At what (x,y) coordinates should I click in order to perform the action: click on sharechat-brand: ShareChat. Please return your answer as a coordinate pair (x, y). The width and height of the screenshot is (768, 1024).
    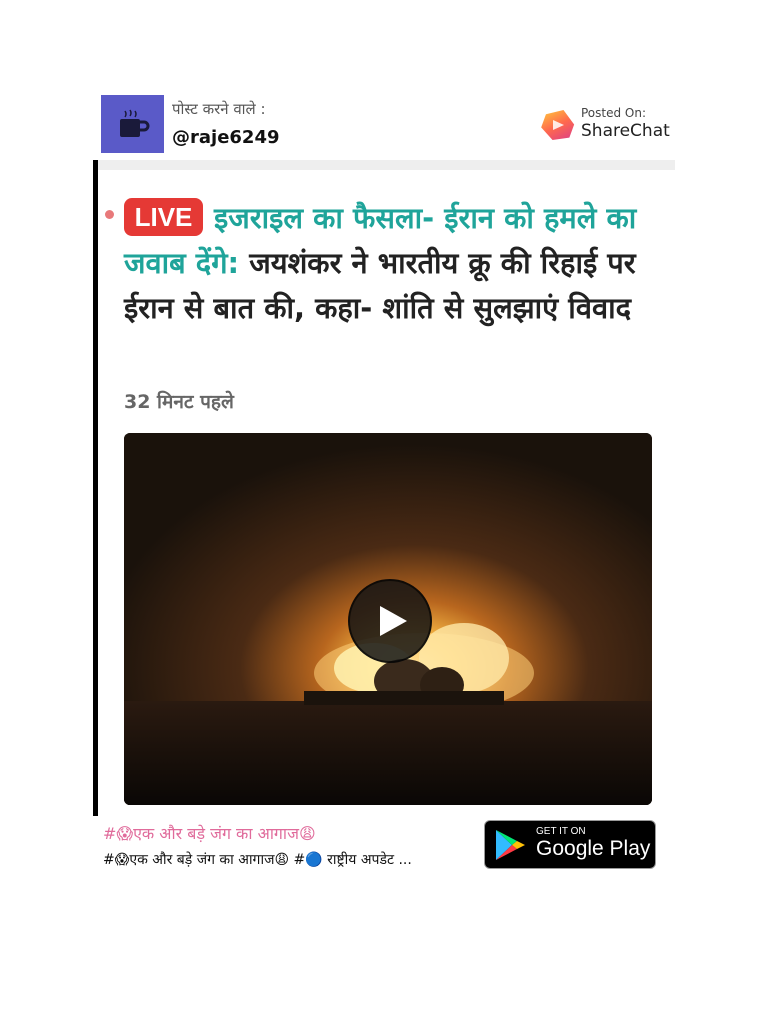
    Looking at the image, I should click on (625, 131).